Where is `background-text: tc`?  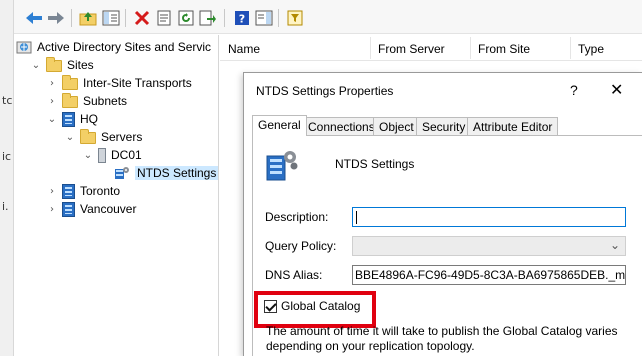 background-text: tc is located at coordinates (7, 100).